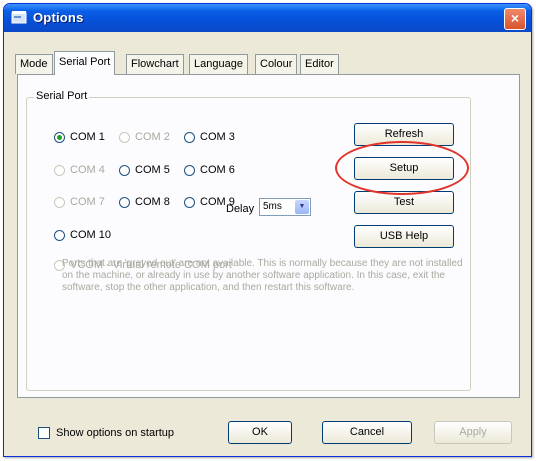 The width and height of the screenshot is (536, 461). Describe the element at coordinates (260, 432) in the screenshot. I see `ok-button: OK` at that location.